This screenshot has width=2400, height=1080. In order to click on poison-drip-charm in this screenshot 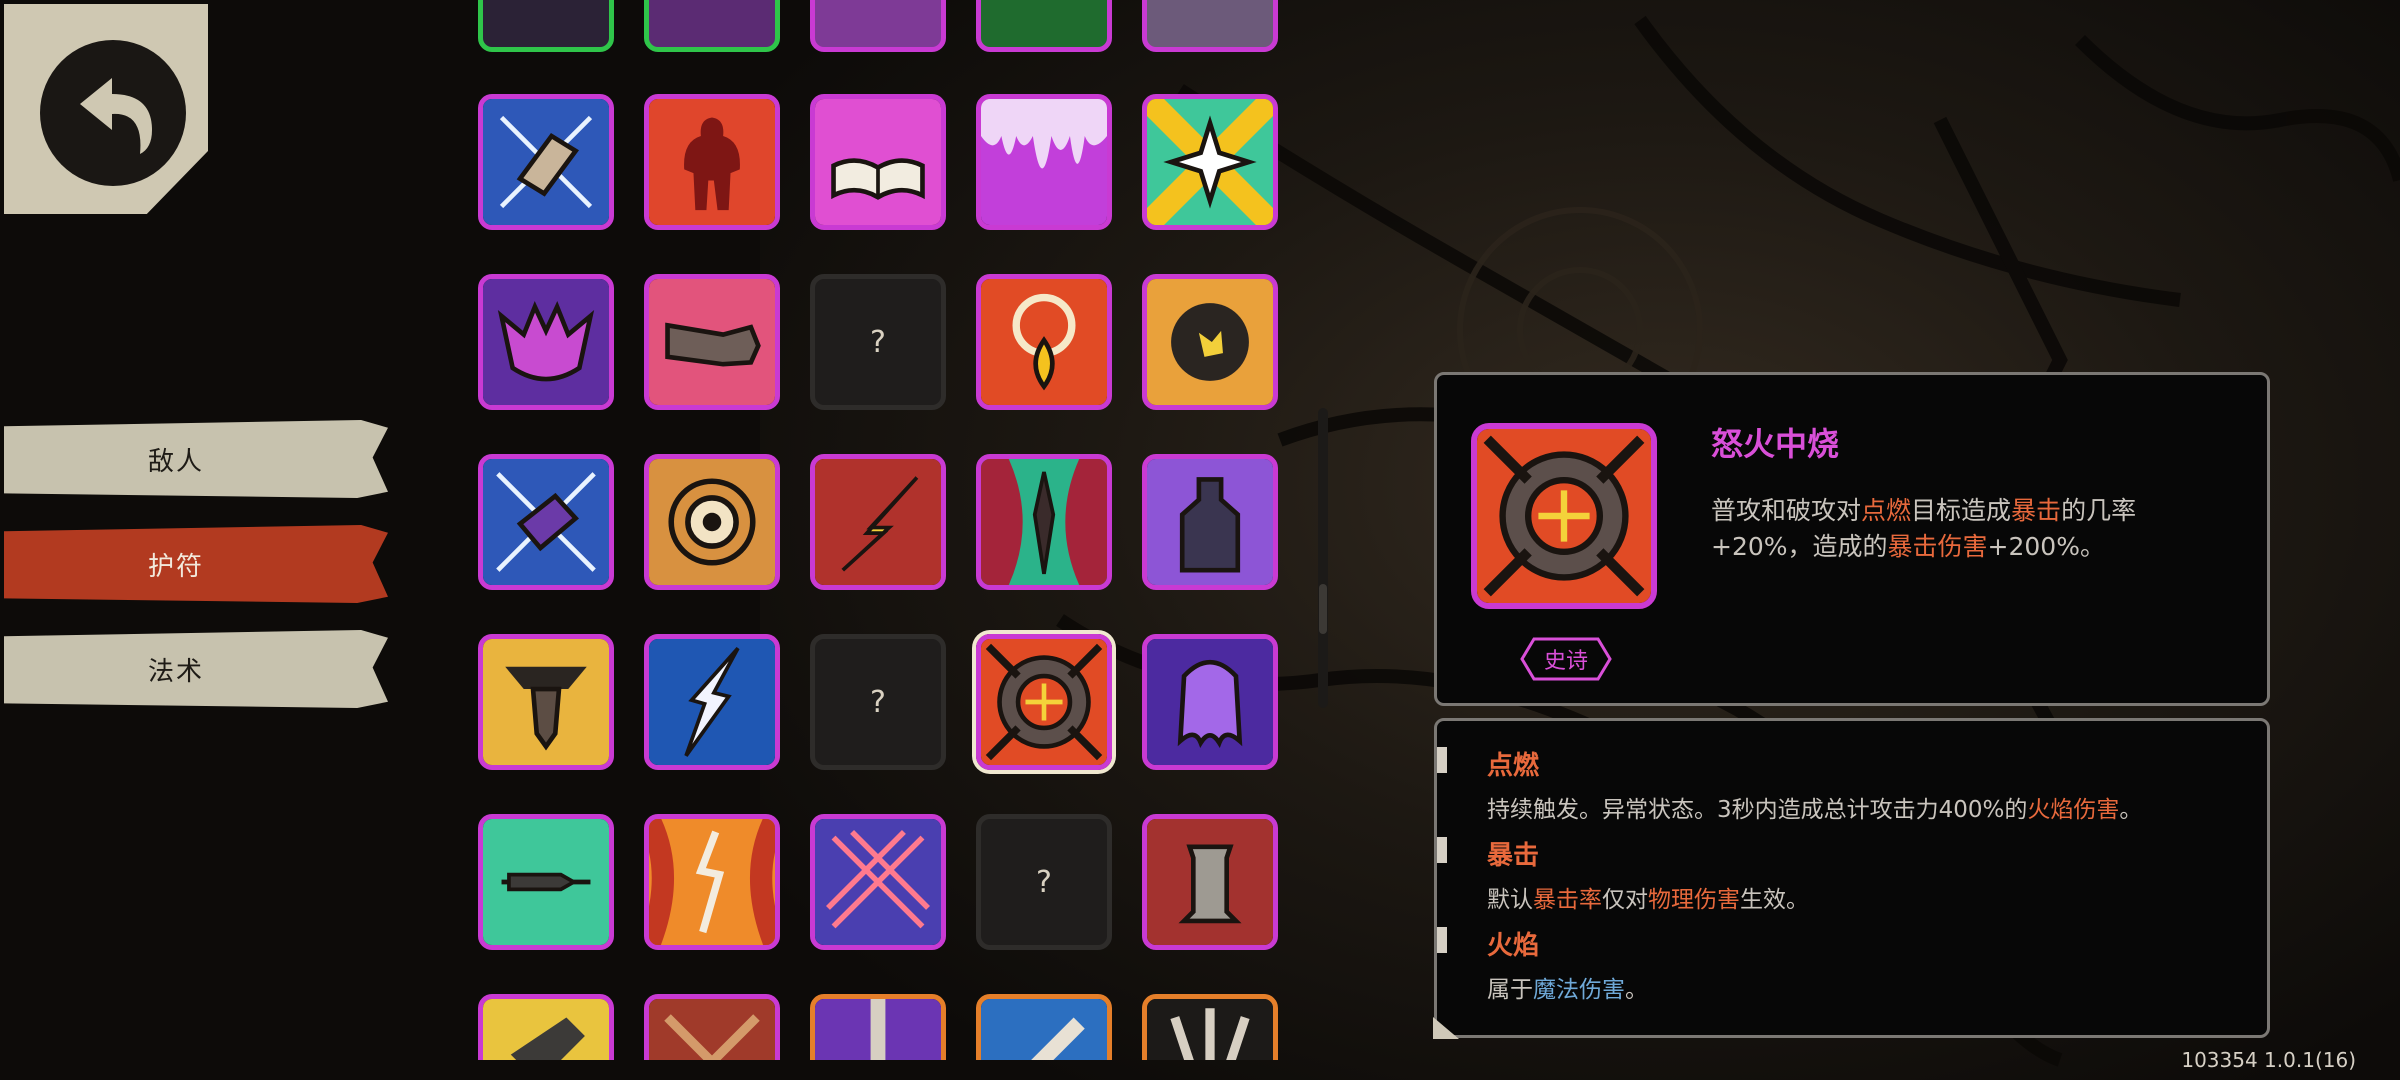, I will do `click(1044, 162)`.